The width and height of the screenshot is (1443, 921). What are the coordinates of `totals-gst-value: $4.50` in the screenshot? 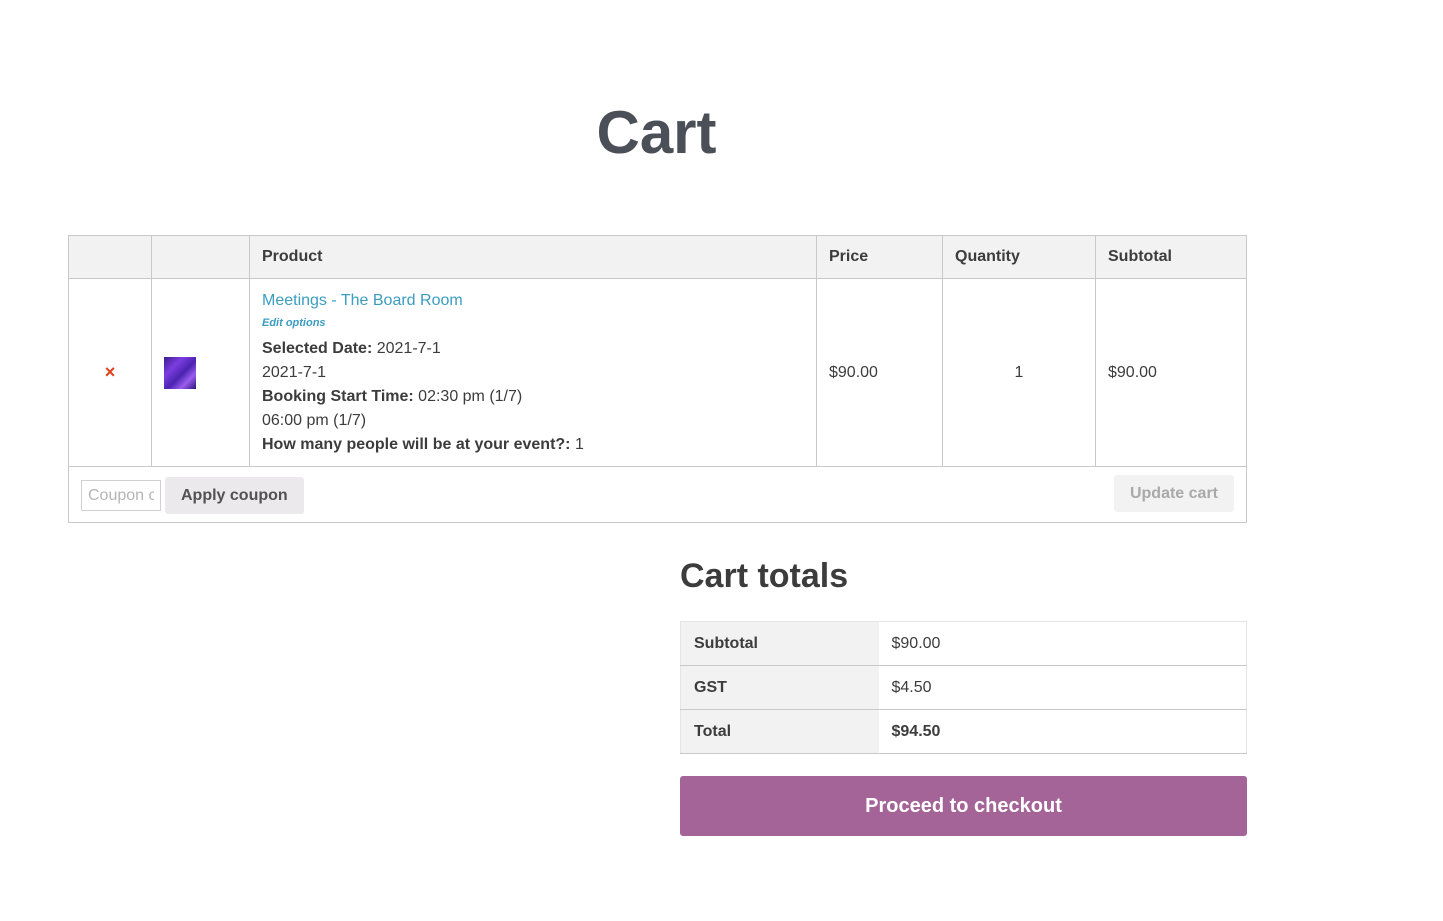 It's located at (1062, 687).